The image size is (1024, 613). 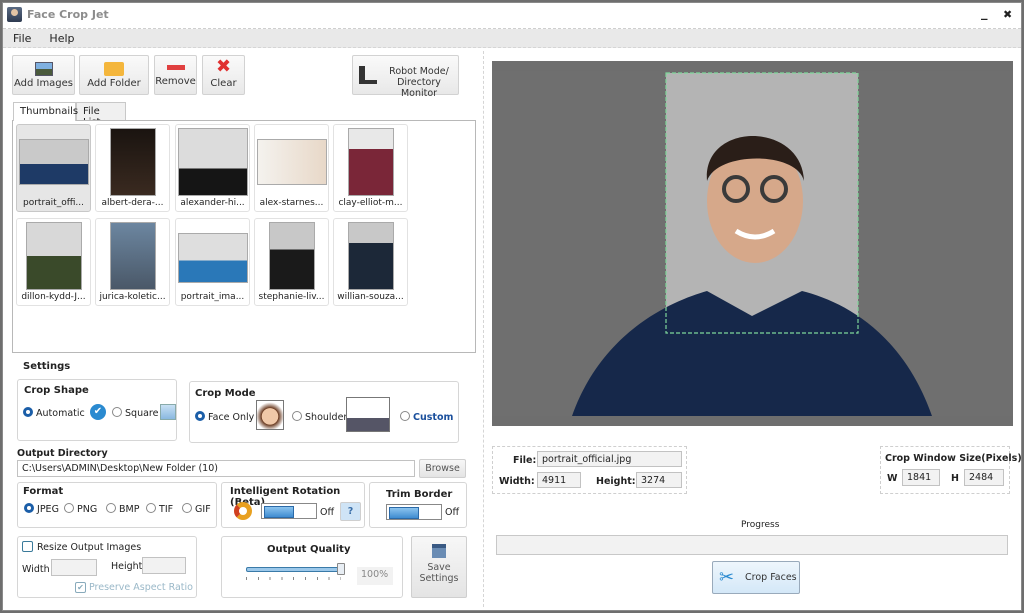 I want to click on crop-mode-group: Crop Mode Face Only Shoulder Custom, so click(x=324, y=412).